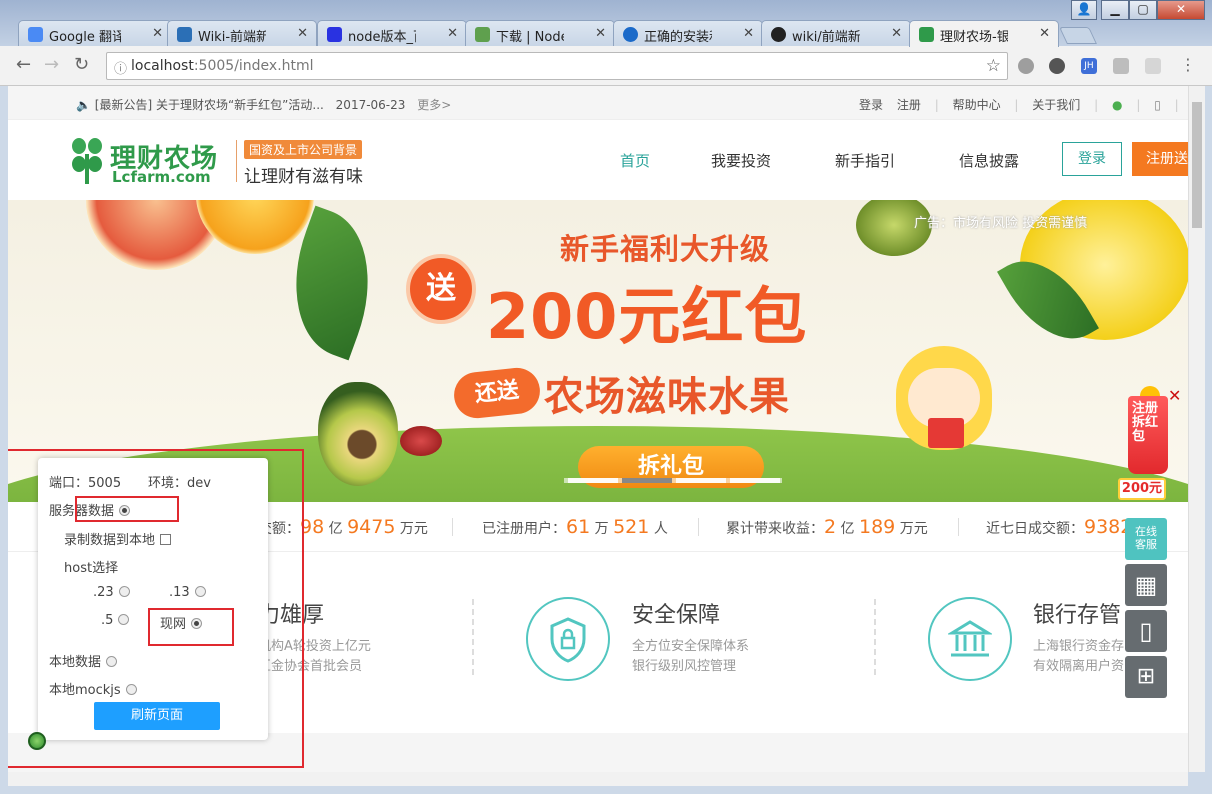 Image resolution: width=1212 pixels, height=794 pixels. I want to click on more-link: 更多>, so click(434, 105).